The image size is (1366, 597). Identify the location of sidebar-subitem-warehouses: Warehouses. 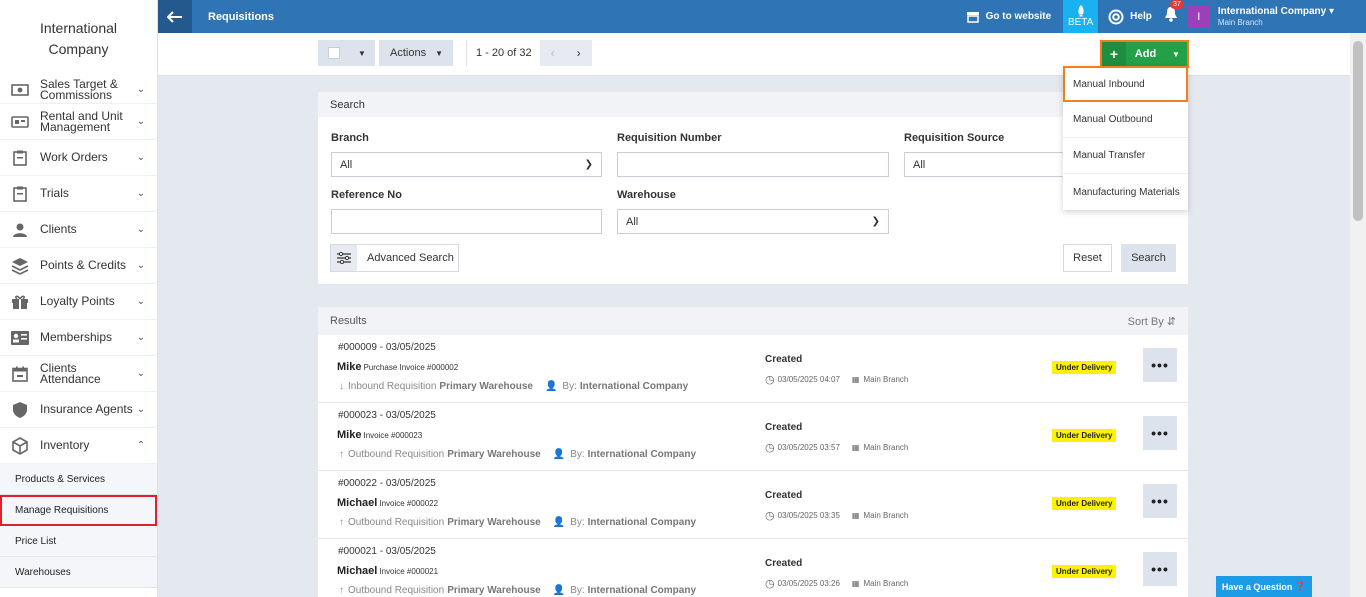
(78, 572).